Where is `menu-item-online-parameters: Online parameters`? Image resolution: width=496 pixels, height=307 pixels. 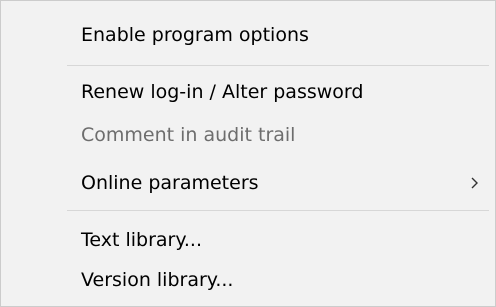
menu-item-online-parameters: Online parameters is located at coordinates (284, 183).